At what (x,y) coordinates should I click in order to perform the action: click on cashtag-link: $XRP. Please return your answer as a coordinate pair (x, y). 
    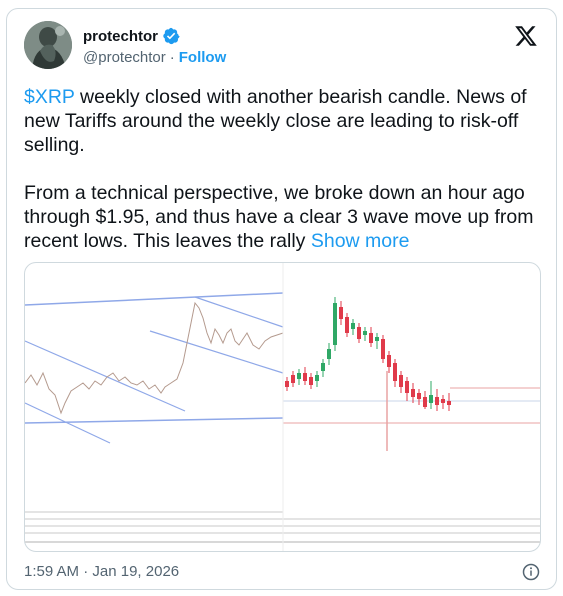
    Looking at the image, I should click on (49, 97).